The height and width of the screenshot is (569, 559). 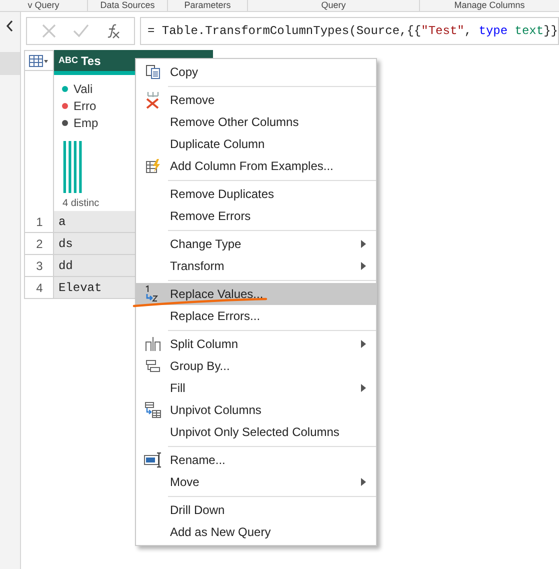 What do you see at coordinates (256, 100) in the screenshot?
I see `menu-item: Remove` at bounding box center [256, 100].